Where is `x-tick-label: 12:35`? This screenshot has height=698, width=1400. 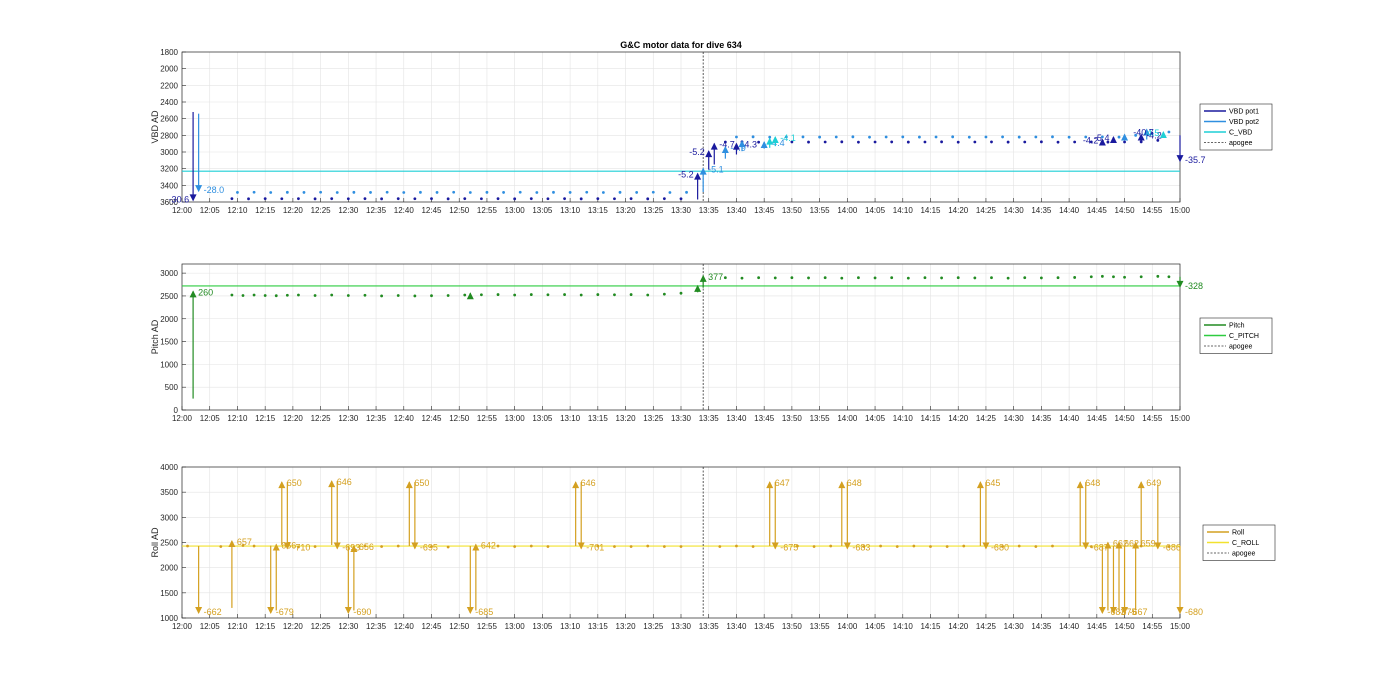 x-tick-label: 12:35 is located at coordinates (376, 418).